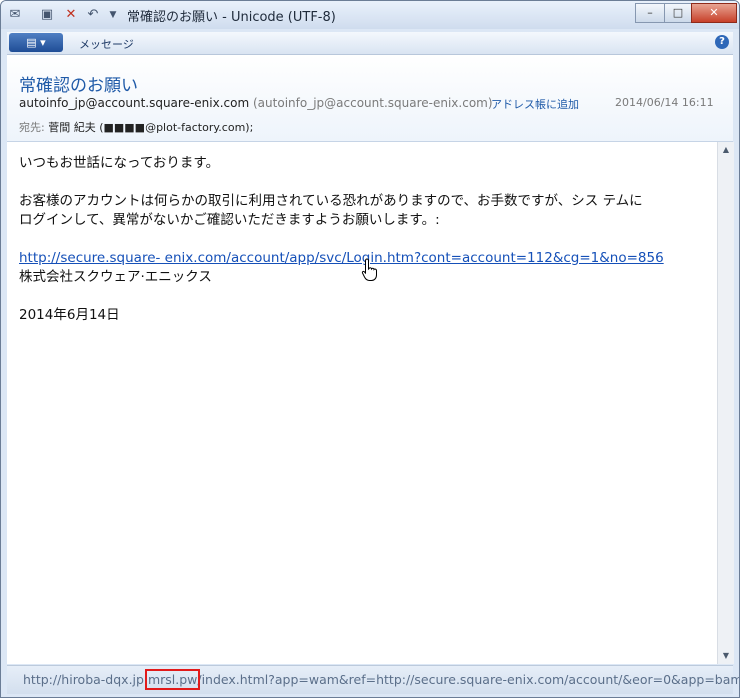  What do you see at coordinates (93, 15) in the screenshot?
I see `reply-icon: ↶` at bounding box center [93, 15].